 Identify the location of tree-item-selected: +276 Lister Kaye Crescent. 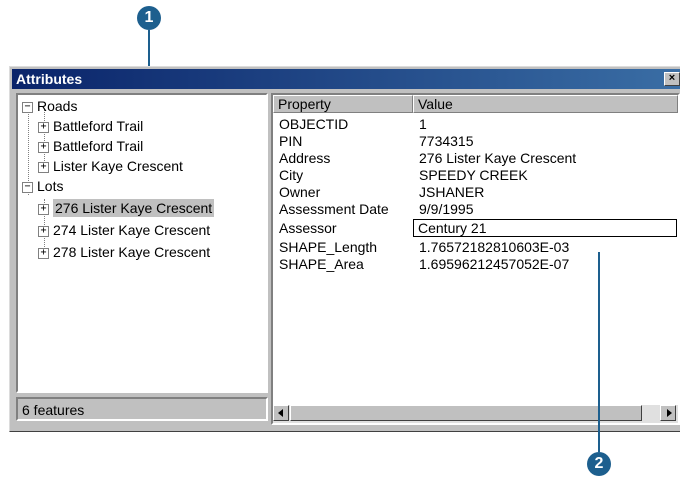
(126, 208).